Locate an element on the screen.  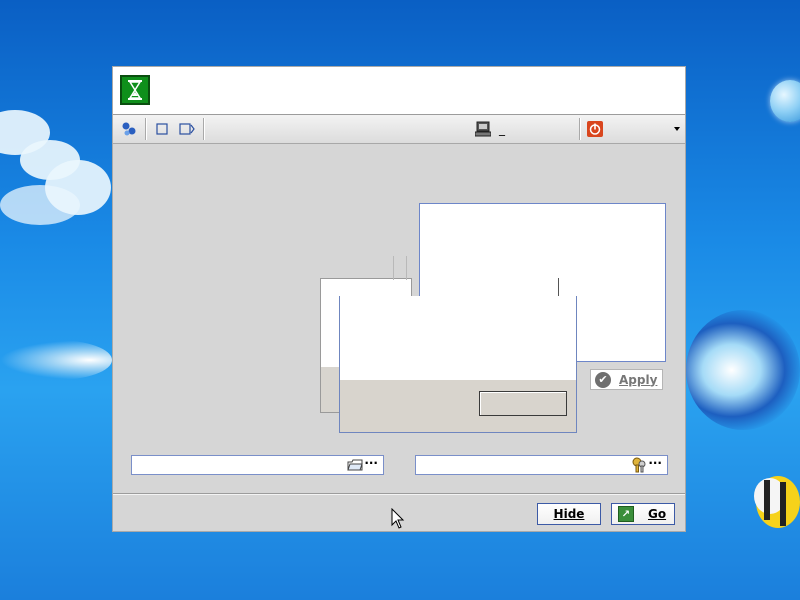
hide-button: Hide is located at coordinates (569, 514).